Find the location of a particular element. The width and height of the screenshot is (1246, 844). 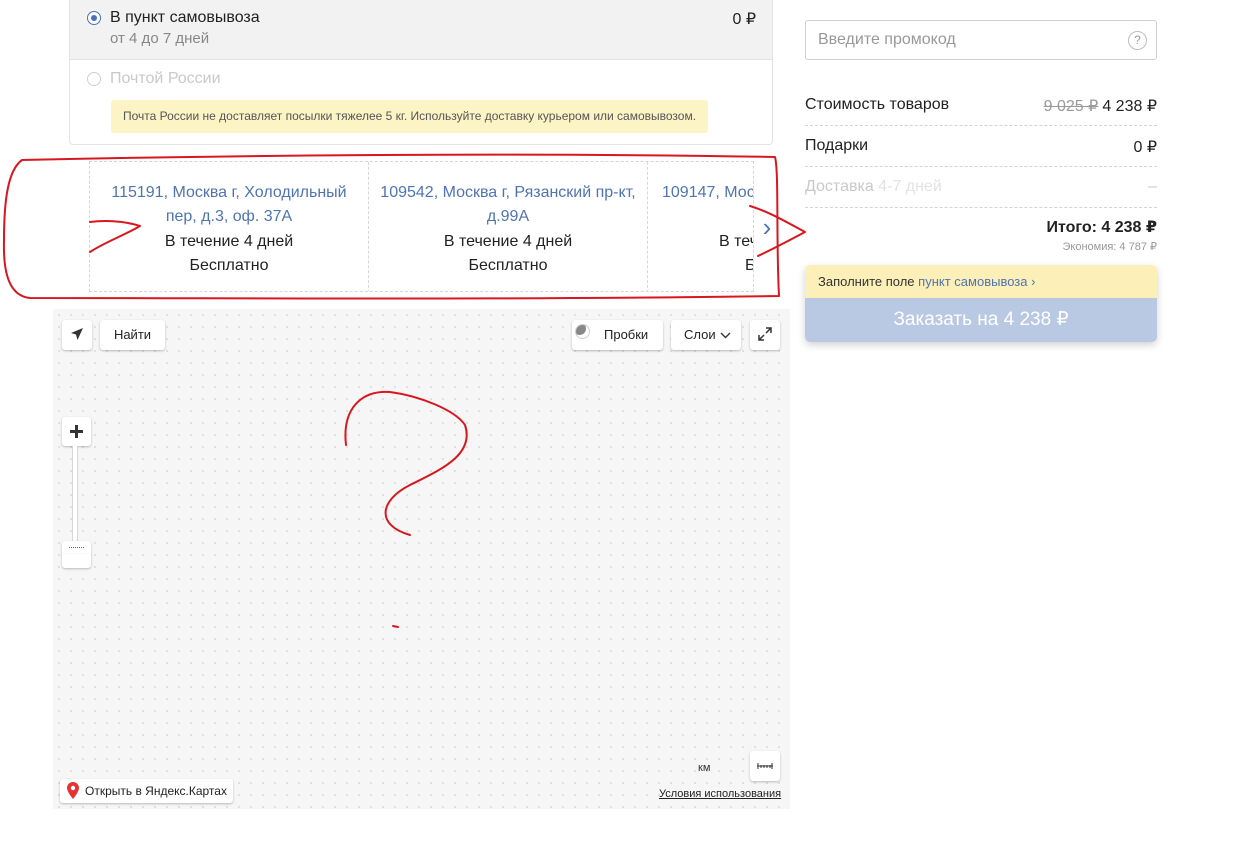

post-title: Почтой России is located at coordinates (165, 78).